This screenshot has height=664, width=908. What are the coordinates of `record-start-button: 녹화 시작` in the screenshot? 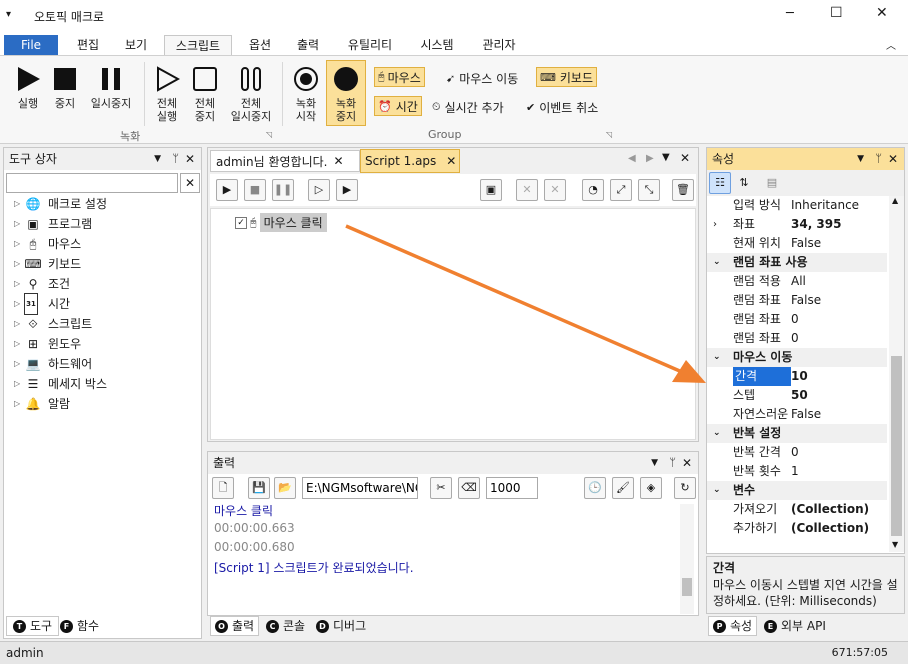 It's located at (306, 94).